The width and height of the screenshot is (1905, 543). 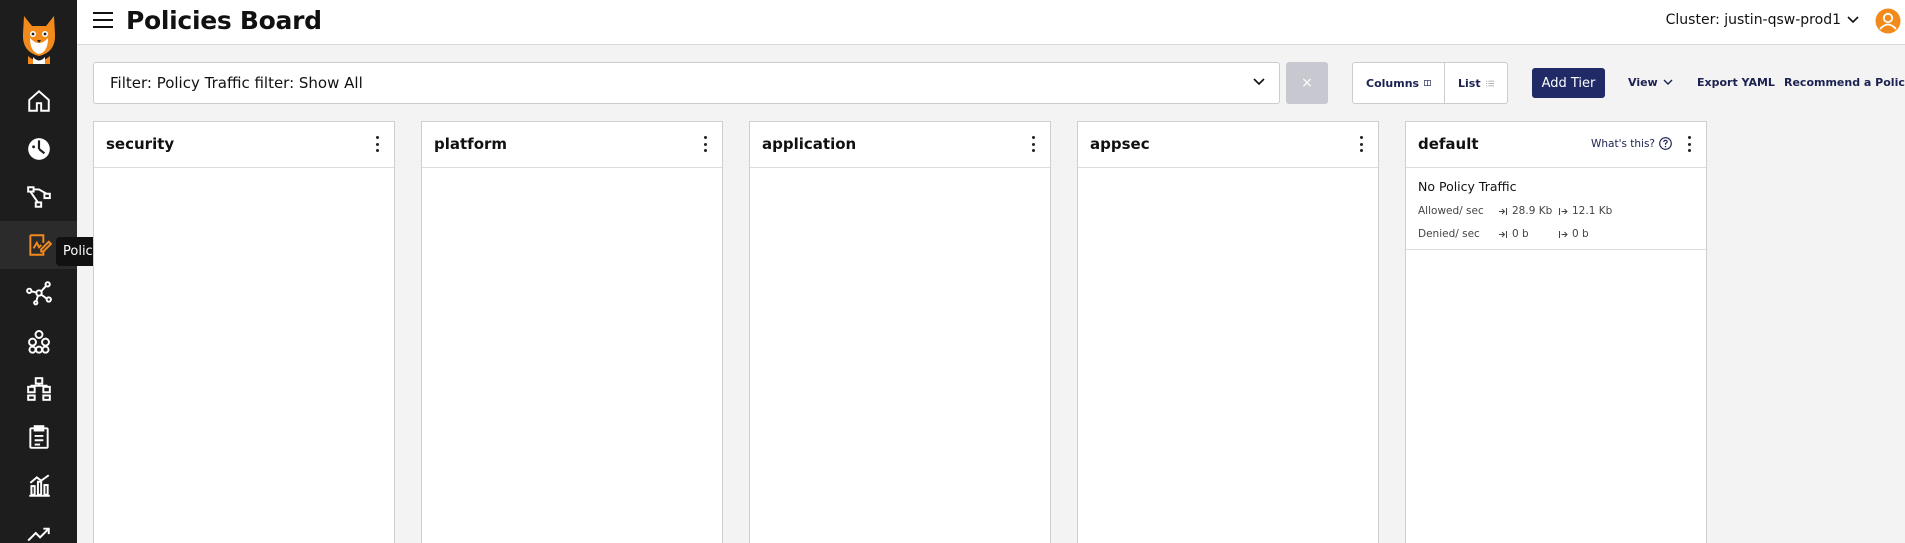 I want to click on denied-inbound: 0 b, so click(x=1528, y=234).